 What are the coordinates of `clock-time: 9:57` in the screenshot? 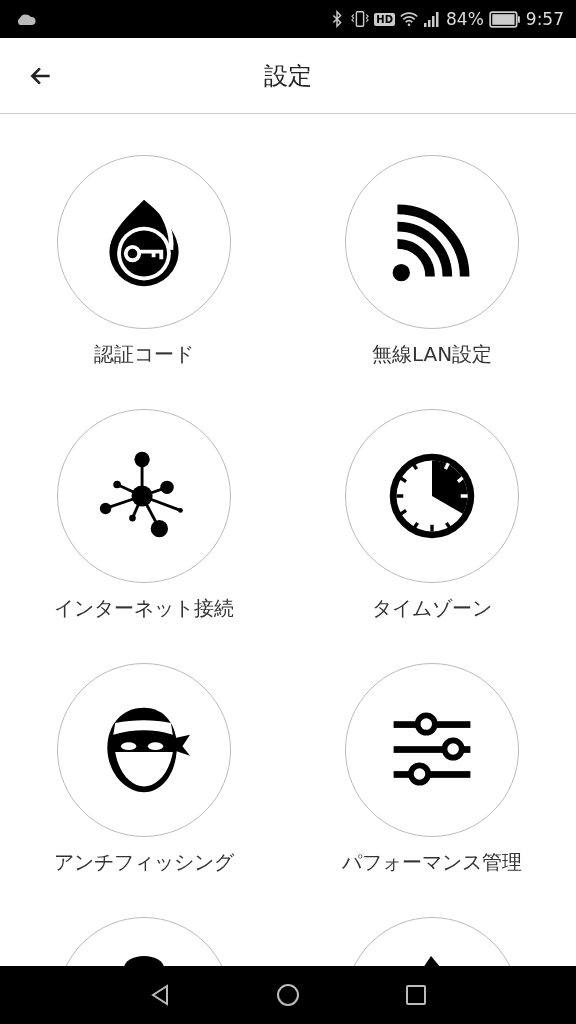 It's located at (544, 19).